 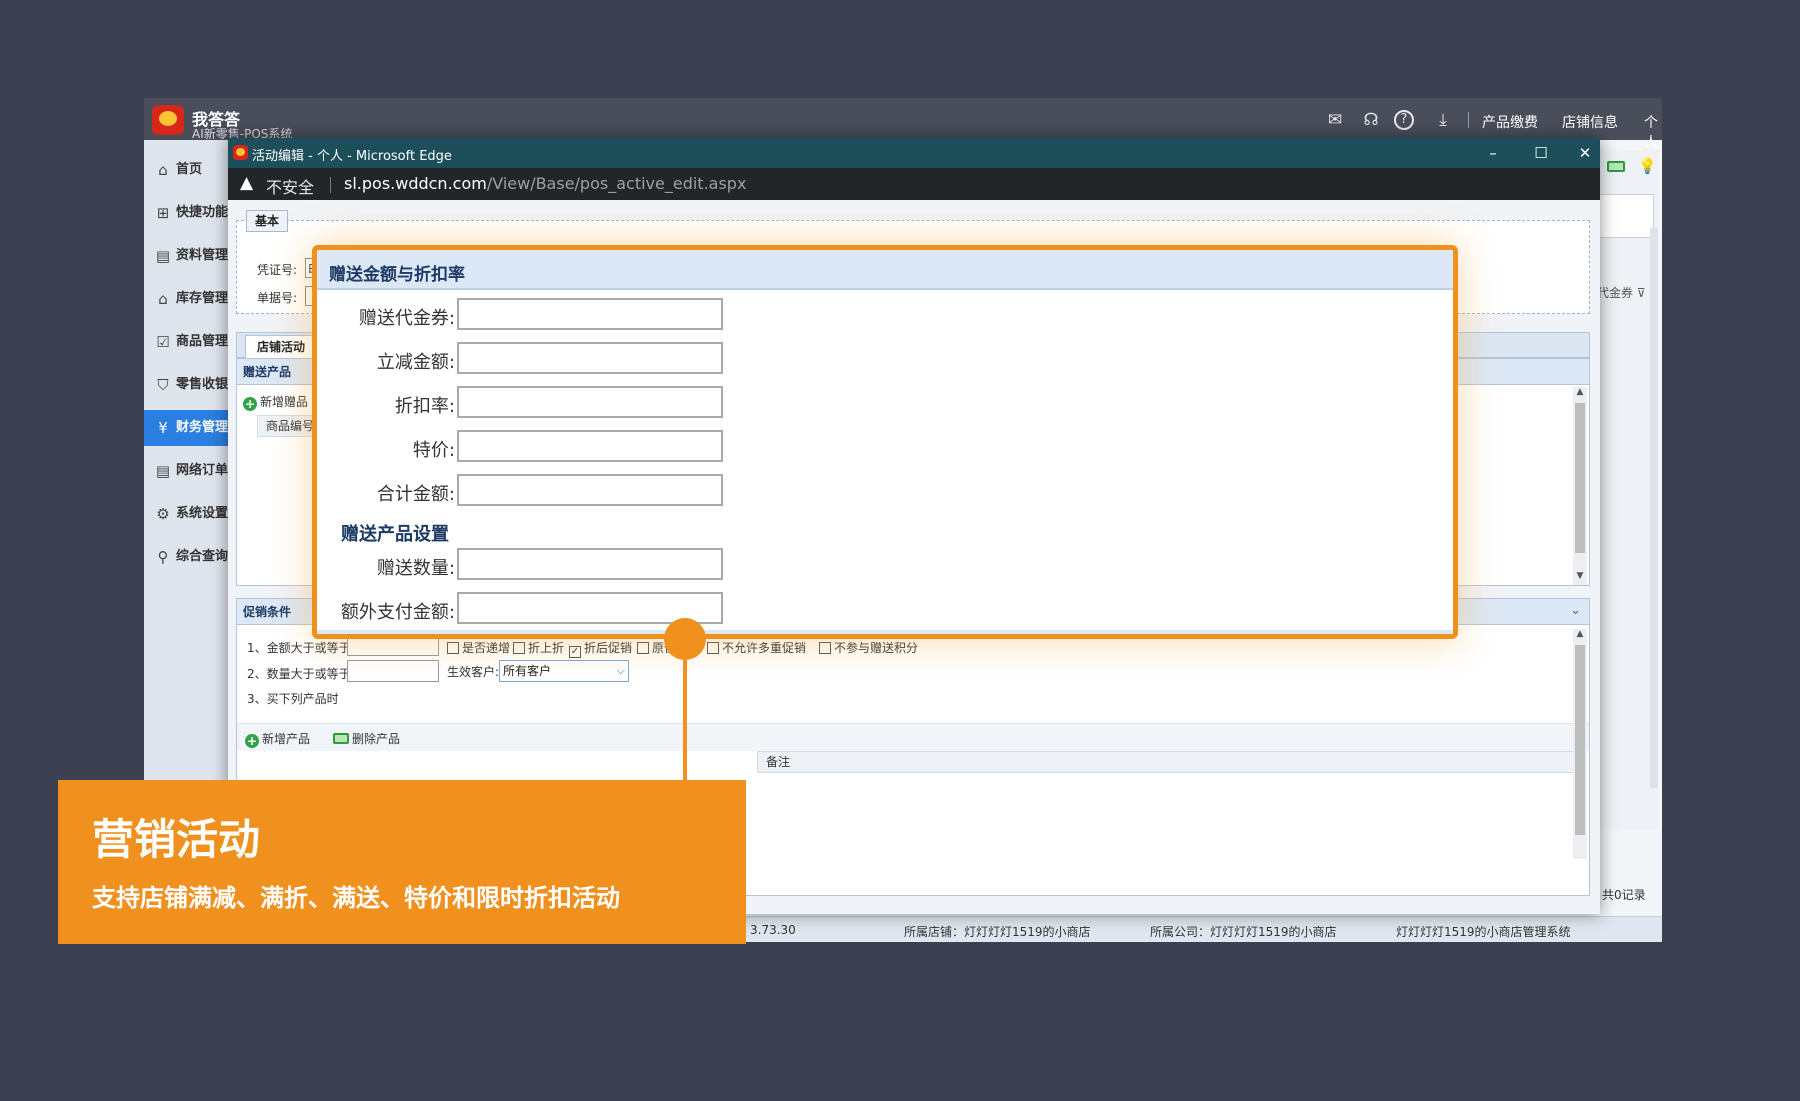 I want to click on sidebar-item-retail: ⛉ 零售收银, so click(x=187, y=385).